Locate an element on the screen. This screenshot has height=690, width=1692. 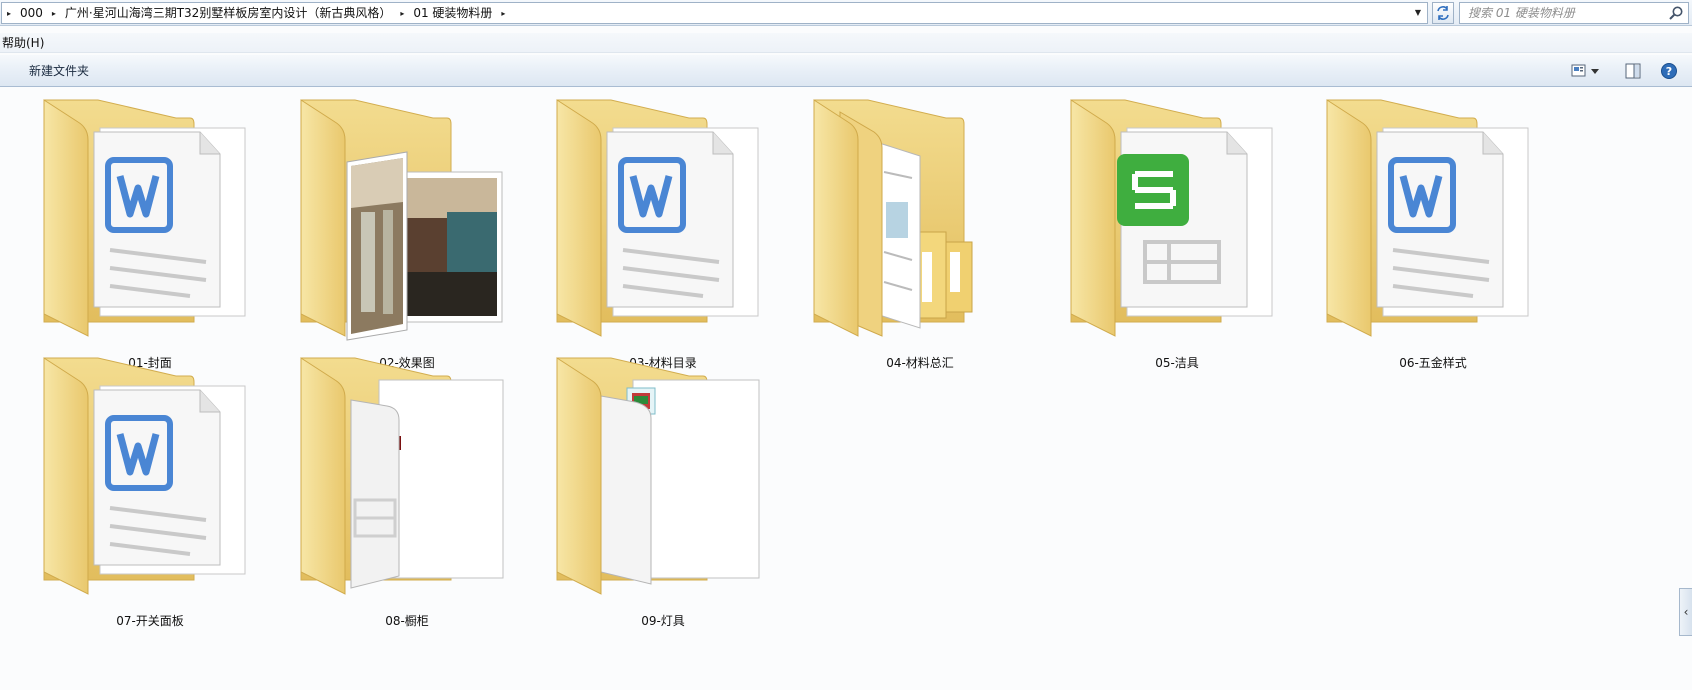
folder-name: 06-五金样式 is located at coordinates (1433, 363).